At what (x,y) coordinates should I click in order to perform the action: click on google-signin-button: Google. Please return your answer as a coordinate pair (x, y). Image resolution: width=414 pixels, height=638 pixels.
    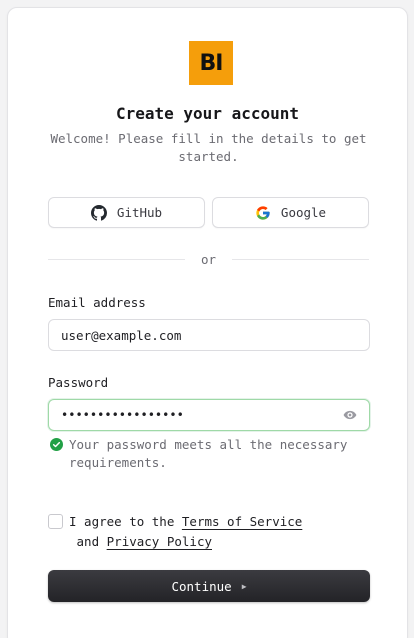
    Looking at the image, I should click on (290, 212).